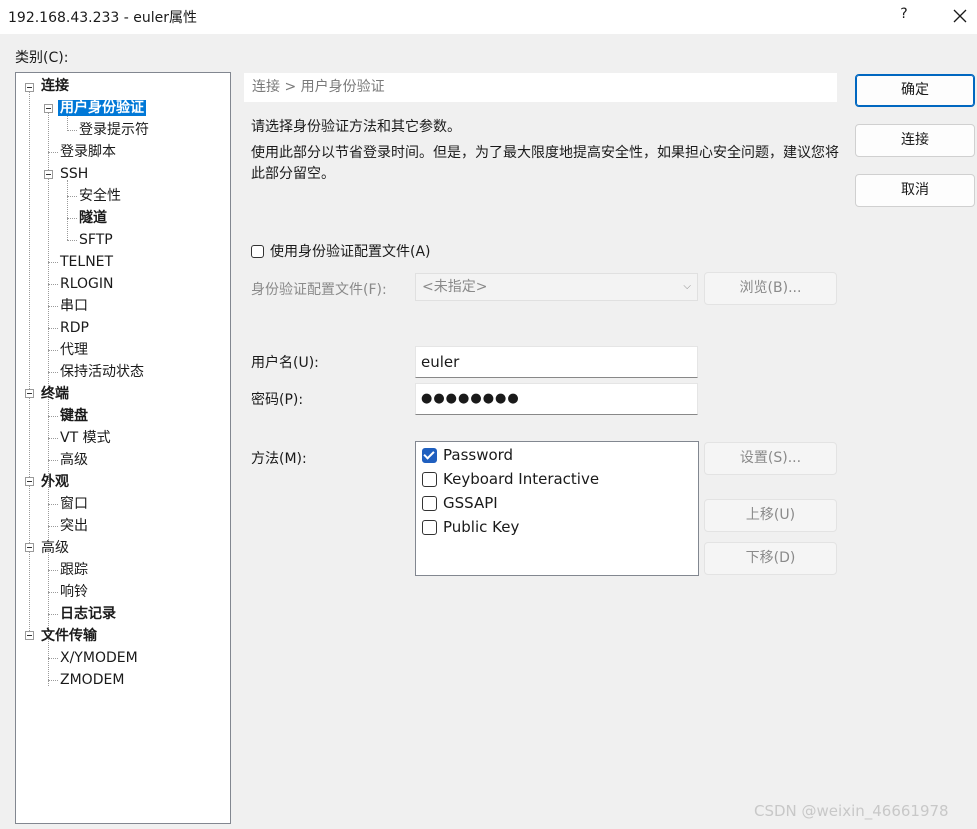 The image size is (977, 829). I want to click on connect-button: 连接, so click(915, 140).